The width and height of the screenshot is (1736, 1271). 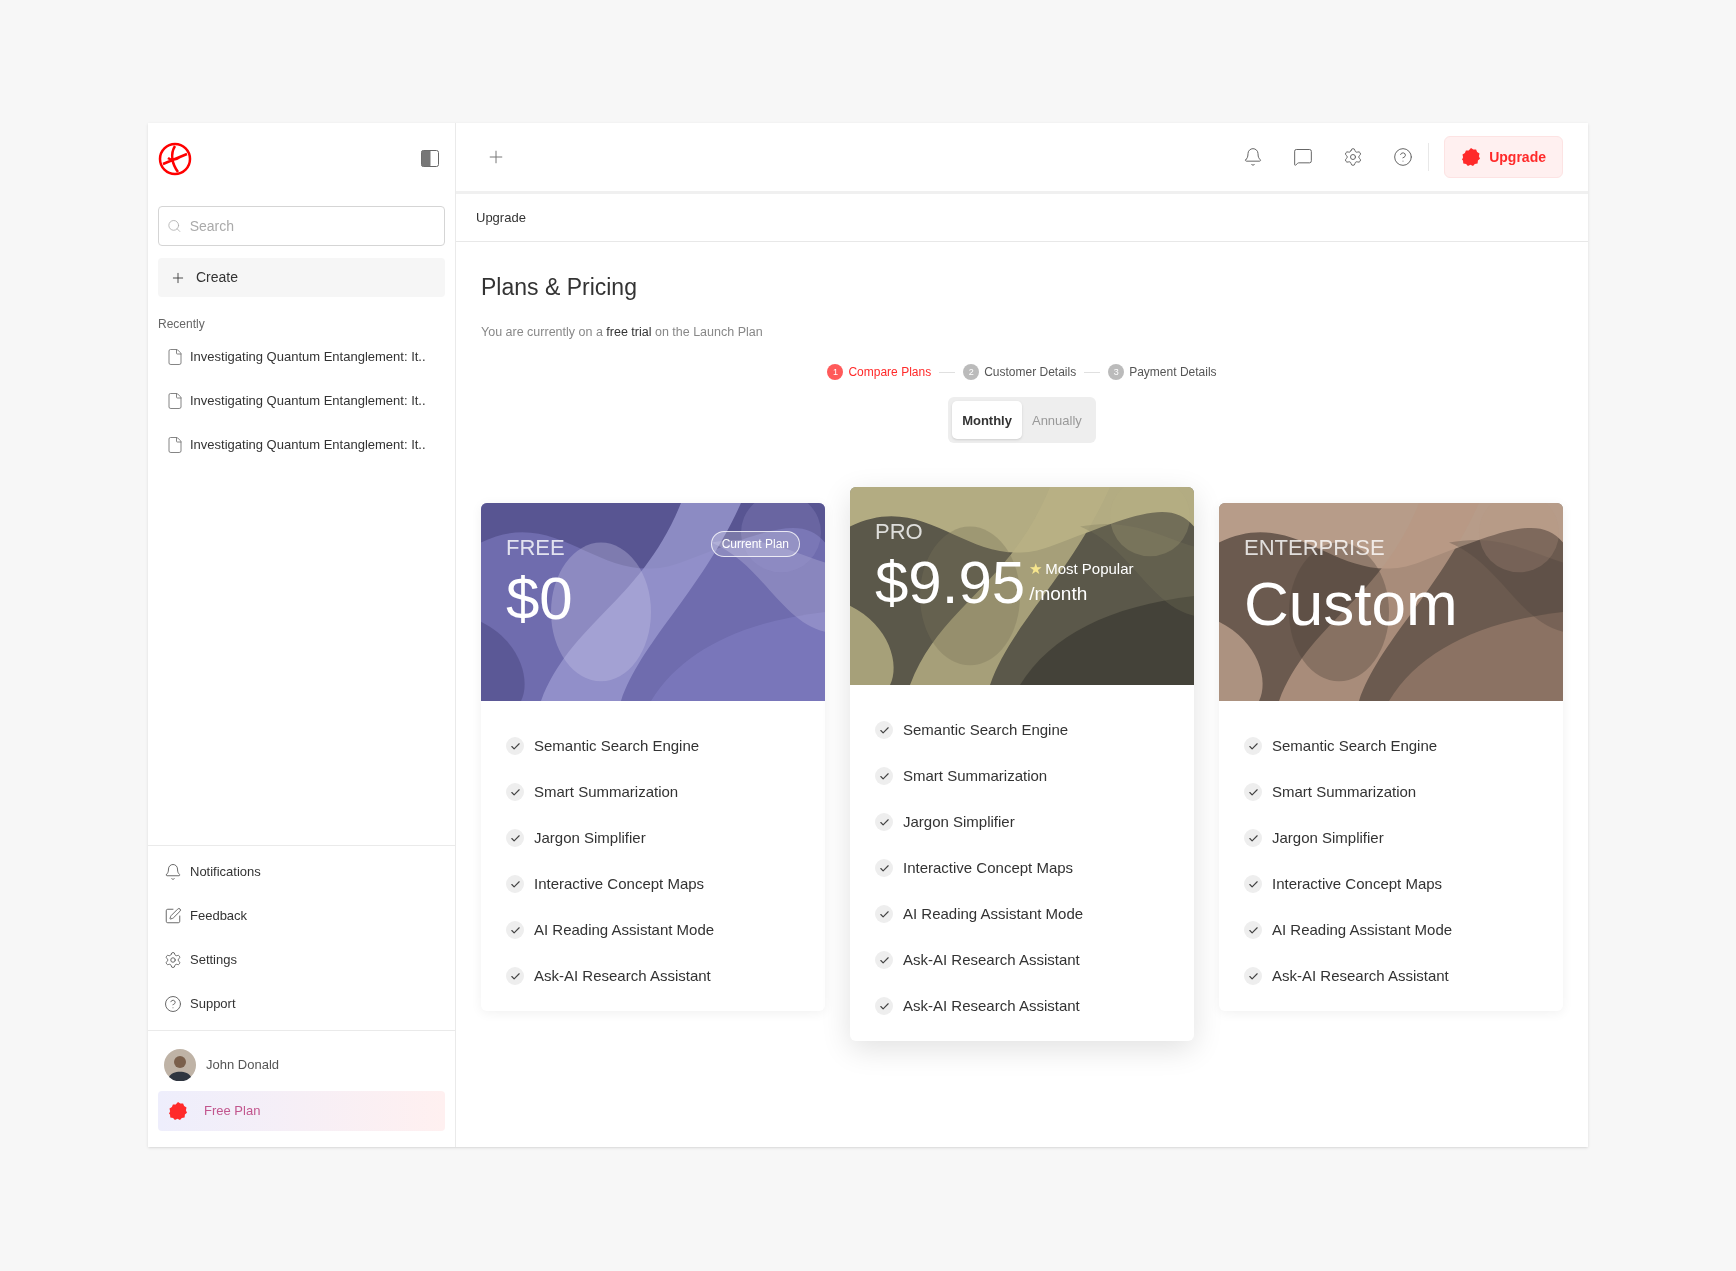 What do you see at coordinates (1030, 372) in the screenshot?
I see `step-label: Customer Details` at bounding box center [1030, 372].